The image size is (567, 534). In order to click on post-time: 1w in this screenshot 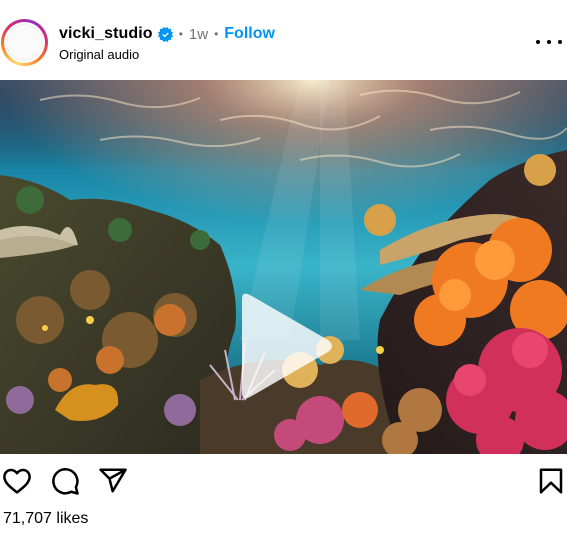, I will do `click(198, 34)`.